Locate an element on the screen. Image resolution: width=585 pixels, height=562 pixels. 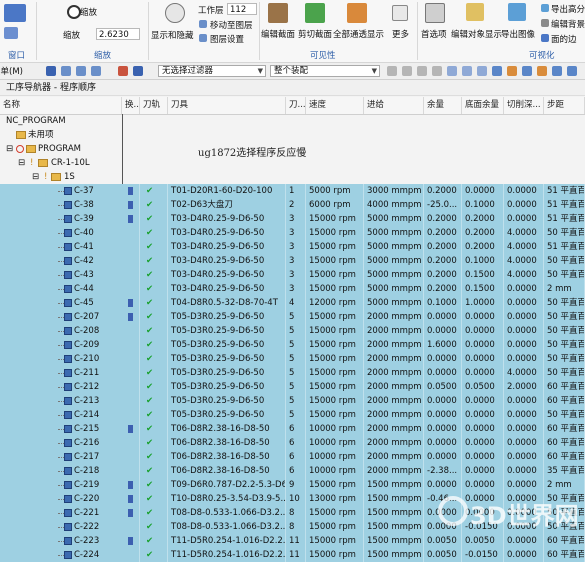
layer-select: 112 is located at coordinates (242, 9).